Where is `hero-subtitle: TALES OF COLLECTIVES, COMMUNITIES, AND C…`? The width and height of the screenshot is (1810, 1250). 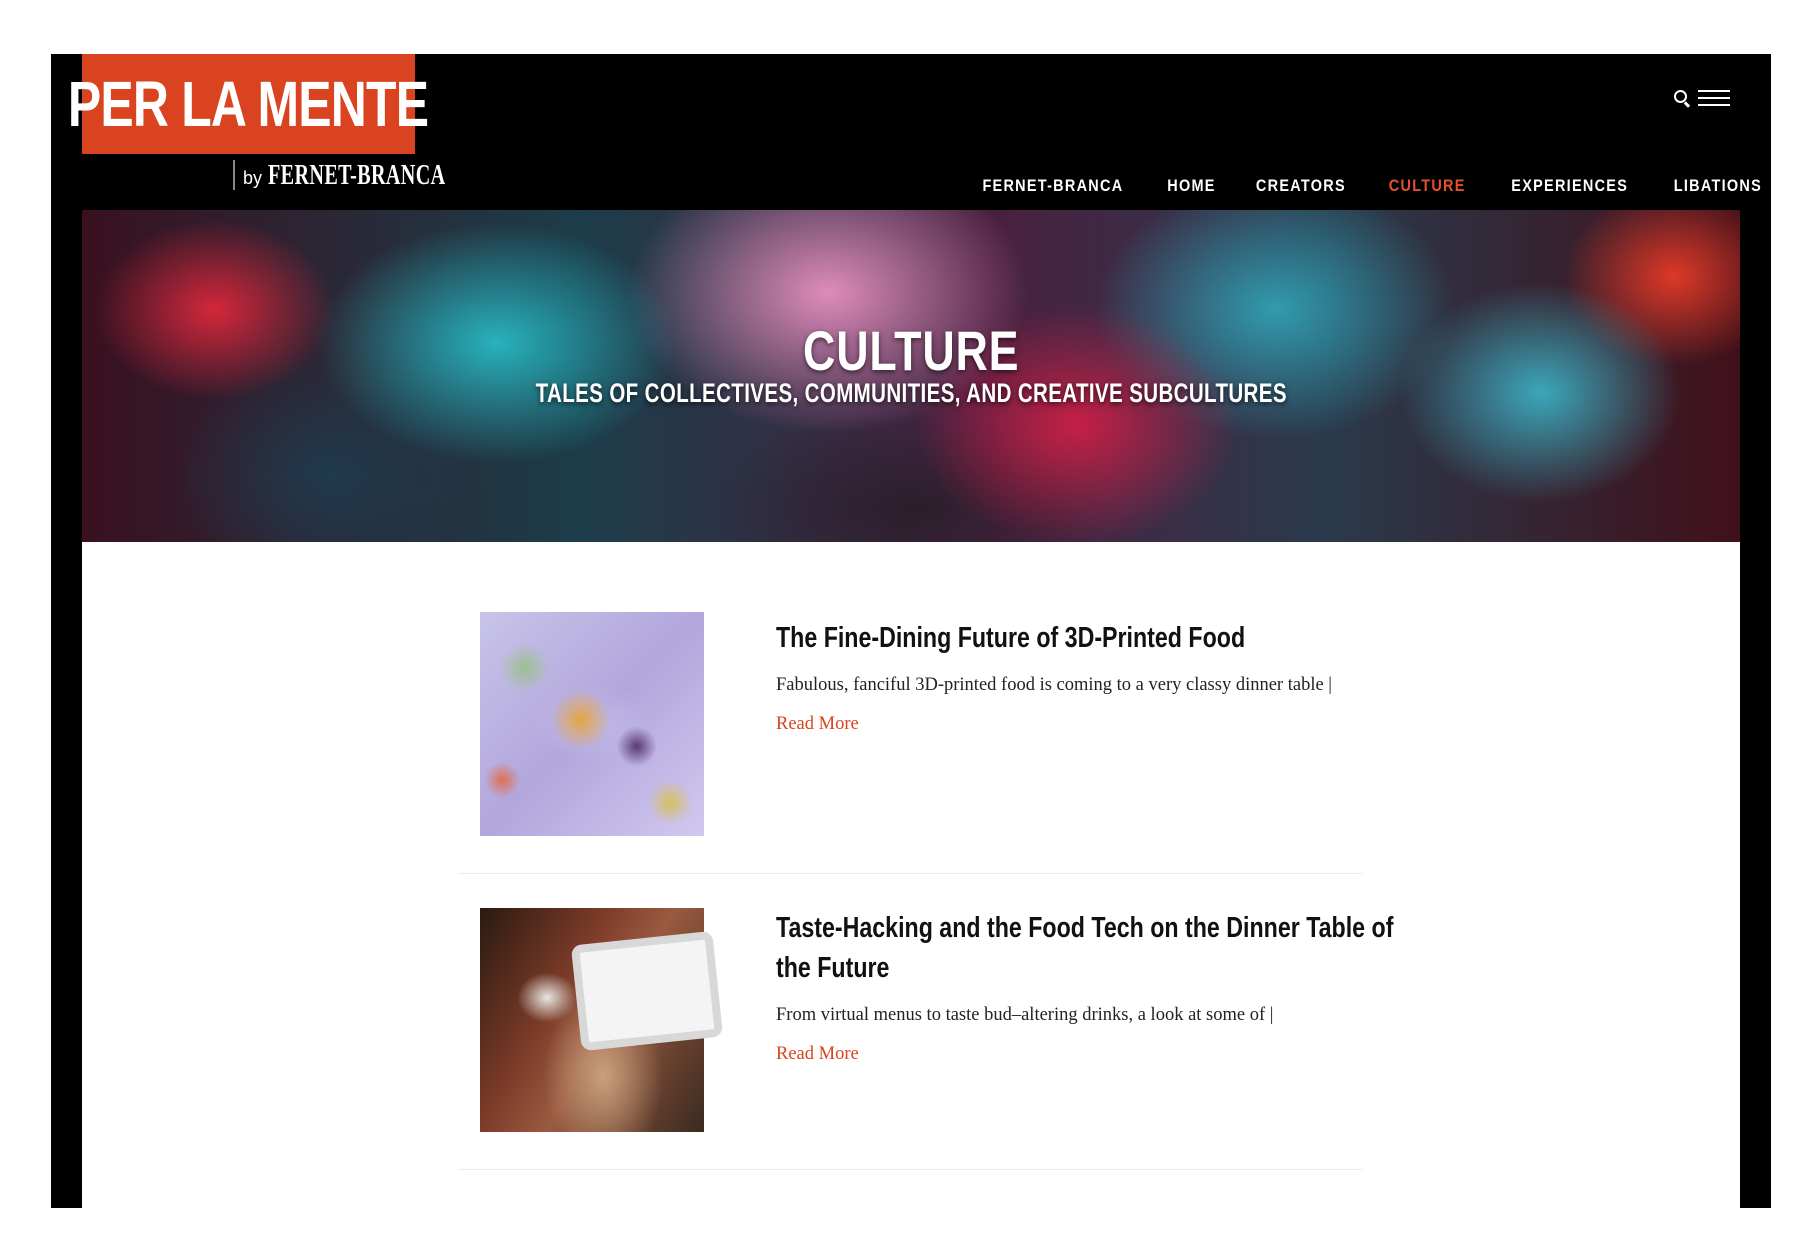
hero-subtitle: TALES OF COLLECTIVES, COMMUNITIES, AND C… is located at coordinates (911, 393).